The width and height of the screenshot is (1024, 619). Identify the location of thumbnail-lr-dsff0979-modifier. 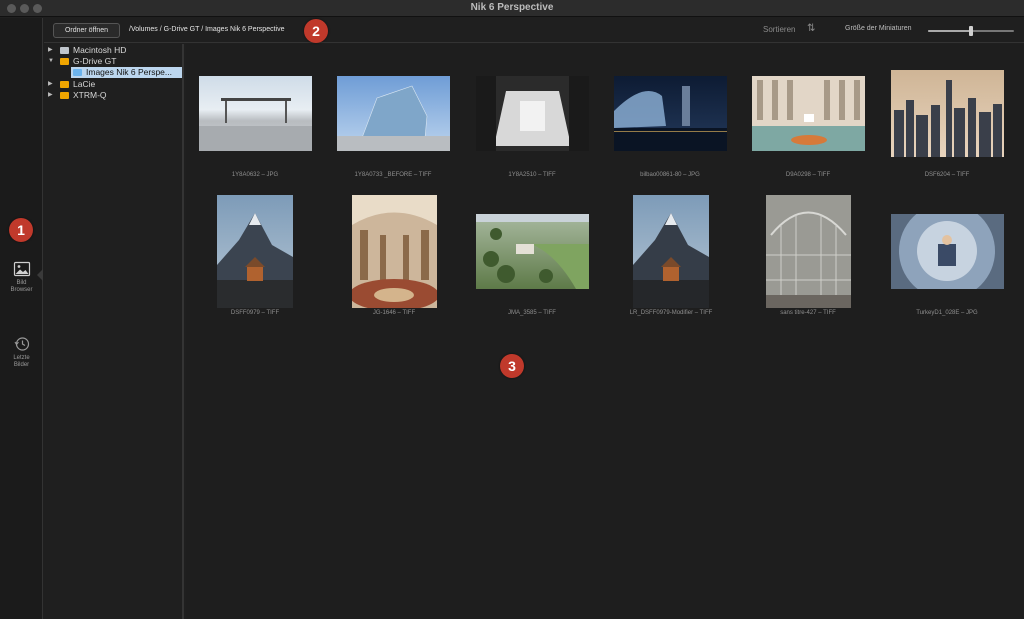
(671, 251).